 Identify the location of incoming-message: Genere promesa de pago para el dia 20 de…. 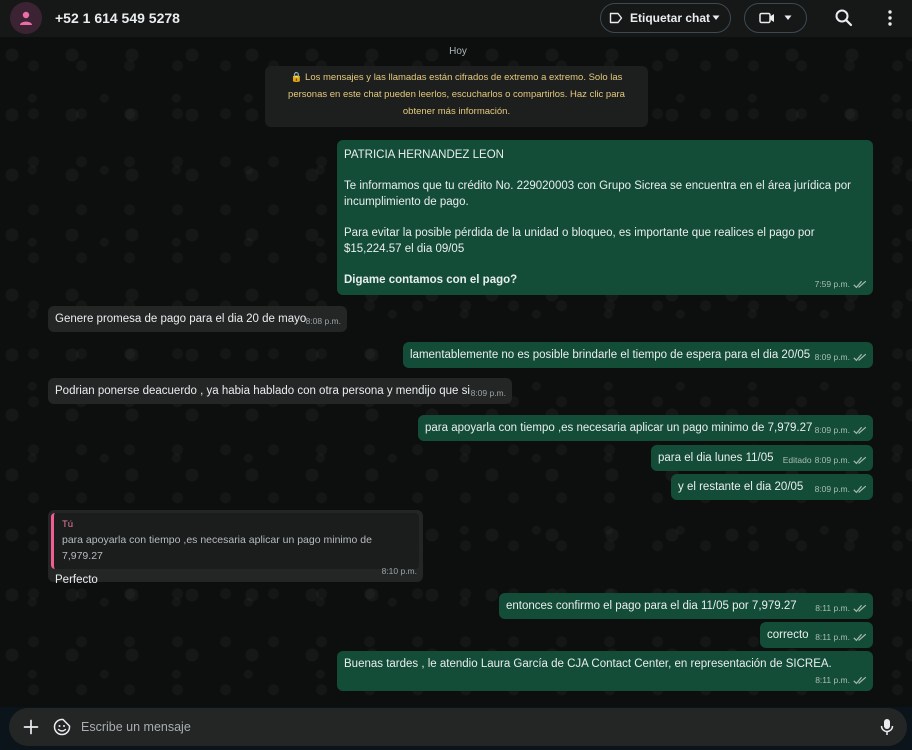
(197, 319).